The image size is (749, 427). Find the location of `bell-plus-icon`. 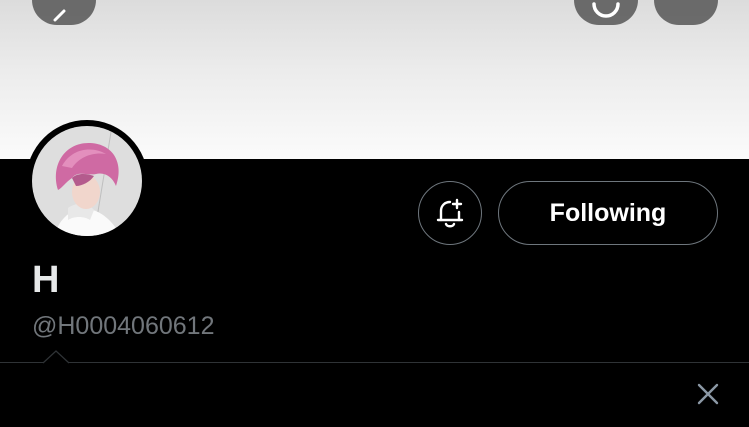

bell-plus-icon is located at coordinates (450, 213).